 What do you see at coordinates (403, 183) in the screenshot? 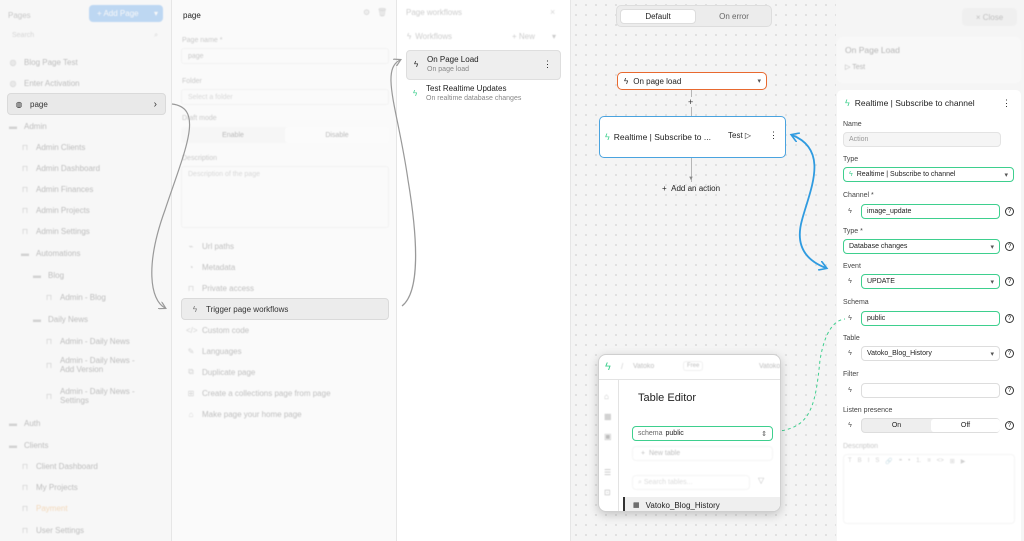
I see `gray-arrow-trigger-to-workflows` at bounding box center [403, 183].